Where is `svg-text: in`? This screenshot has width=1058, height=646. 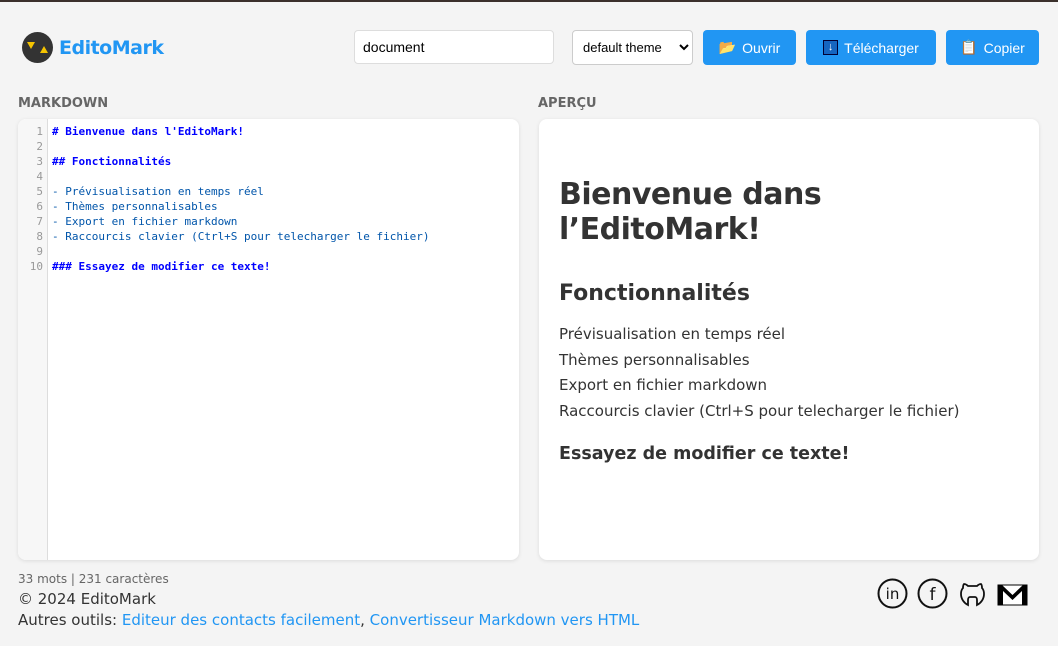
svg-text: in is located at coordinates (893, 594).